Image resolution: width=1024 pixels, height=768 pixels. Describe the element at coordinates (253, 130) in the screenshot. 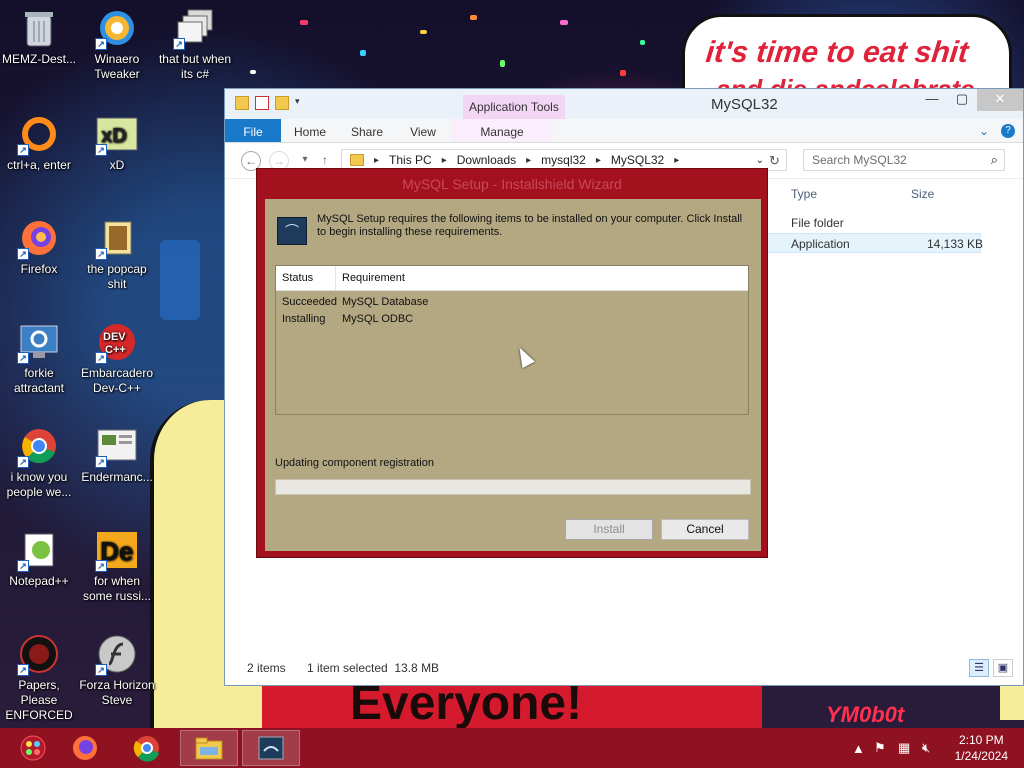

I see `tab-file: File` at that location.